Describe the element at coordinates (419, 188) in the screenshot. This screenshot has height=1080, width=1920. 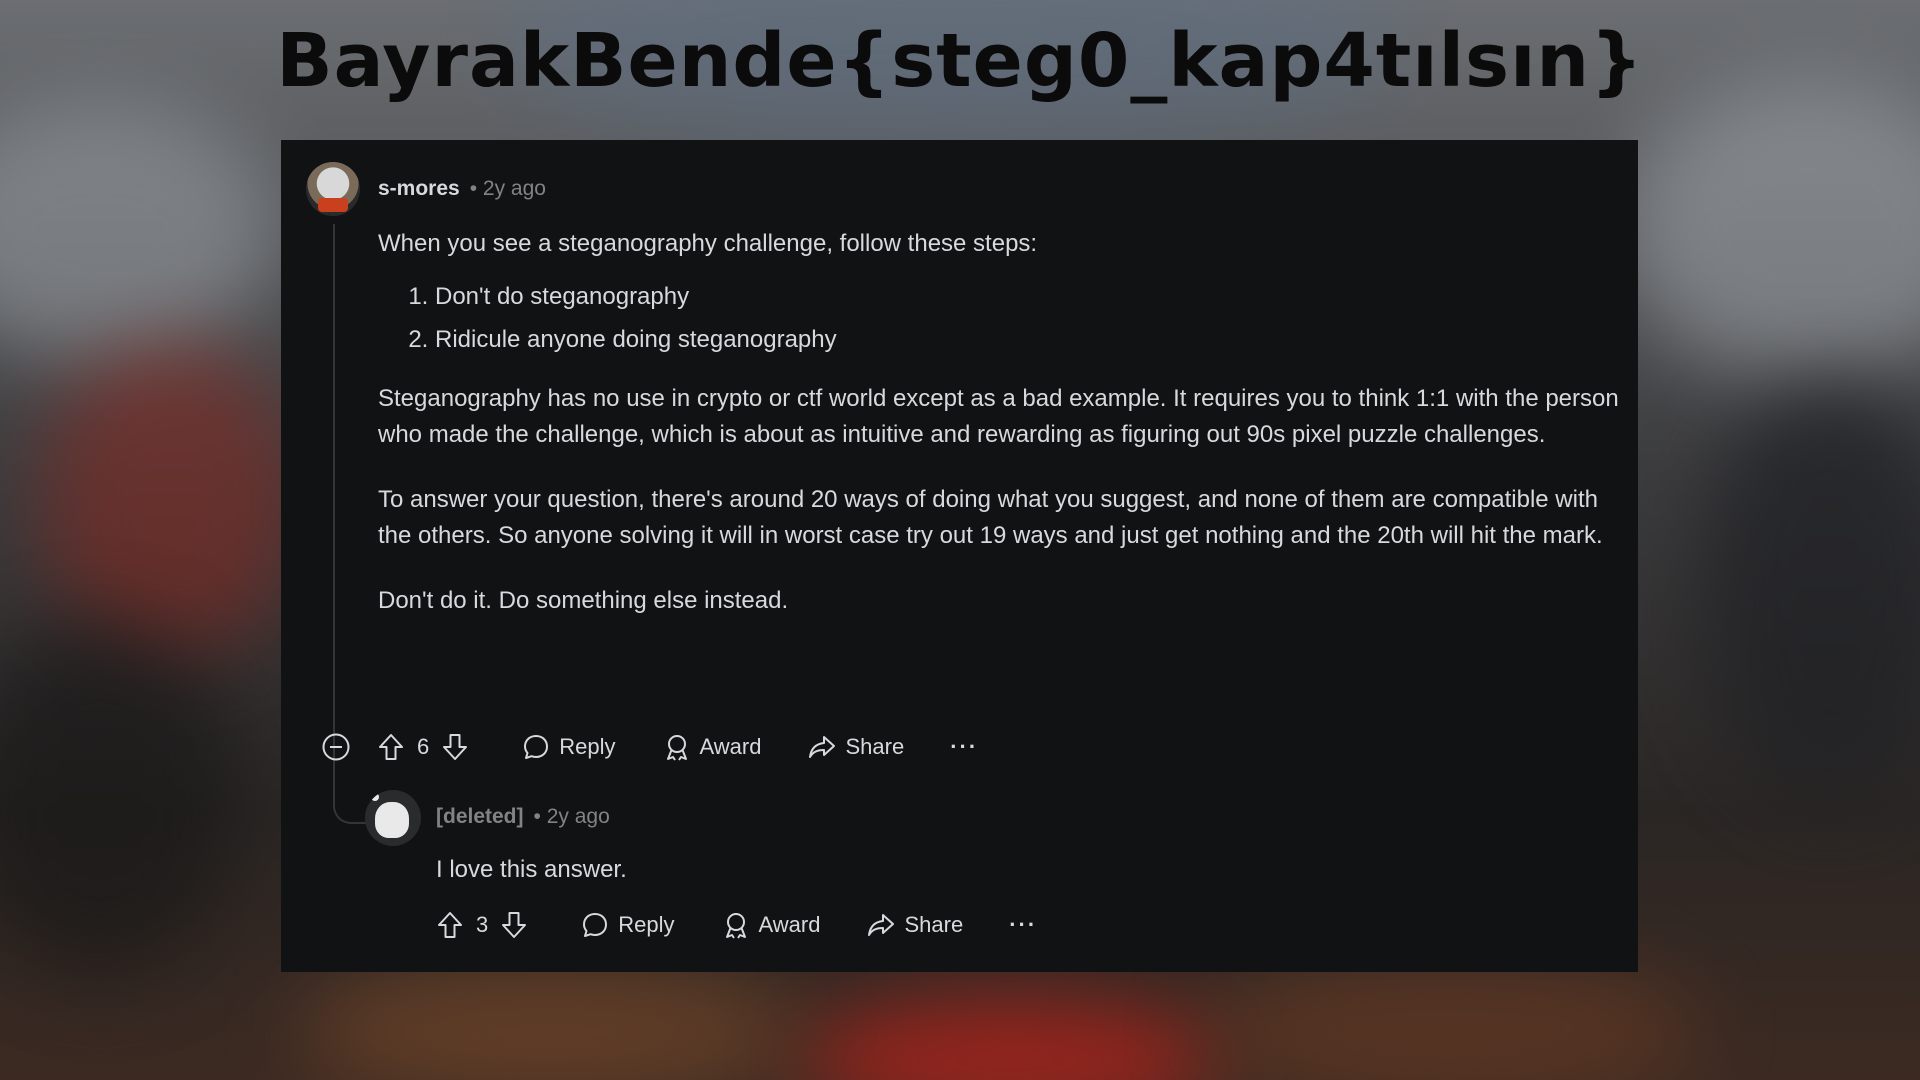
I see `username-link: s-mores` at that location.